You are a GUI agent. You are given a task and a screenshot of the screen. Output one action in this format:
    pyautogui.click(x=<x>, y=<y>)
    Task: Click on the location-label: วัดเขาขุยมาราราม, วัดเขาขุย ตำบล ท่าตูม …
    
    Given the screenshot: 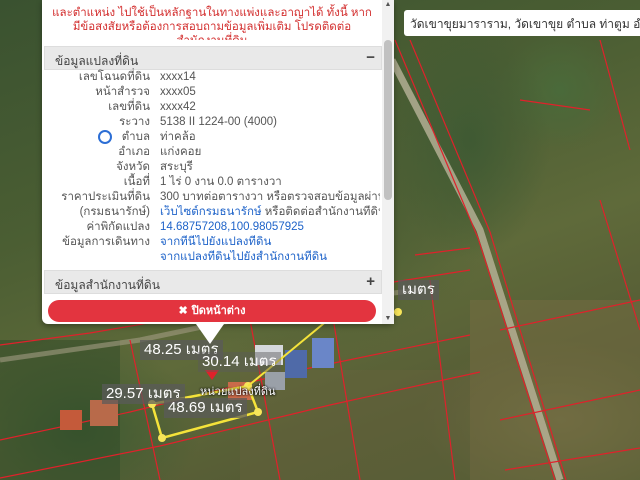 What is the action you would take?
    pyautogui.click(x=522, y=23)
    